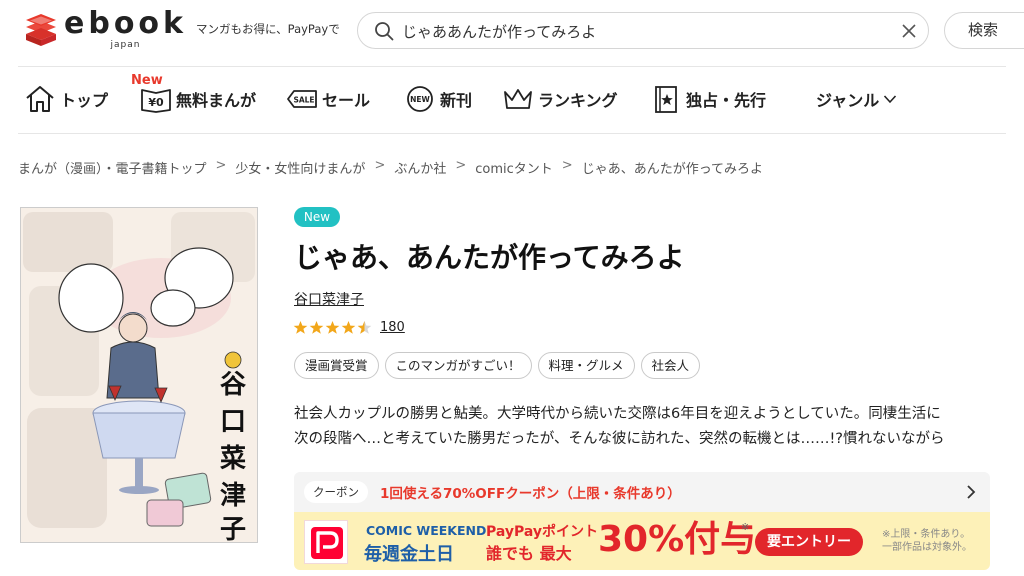  What do you see at coordinates (512, 133) in the screenshot?
I see `nav-divider` at bounding box center [512, 133].